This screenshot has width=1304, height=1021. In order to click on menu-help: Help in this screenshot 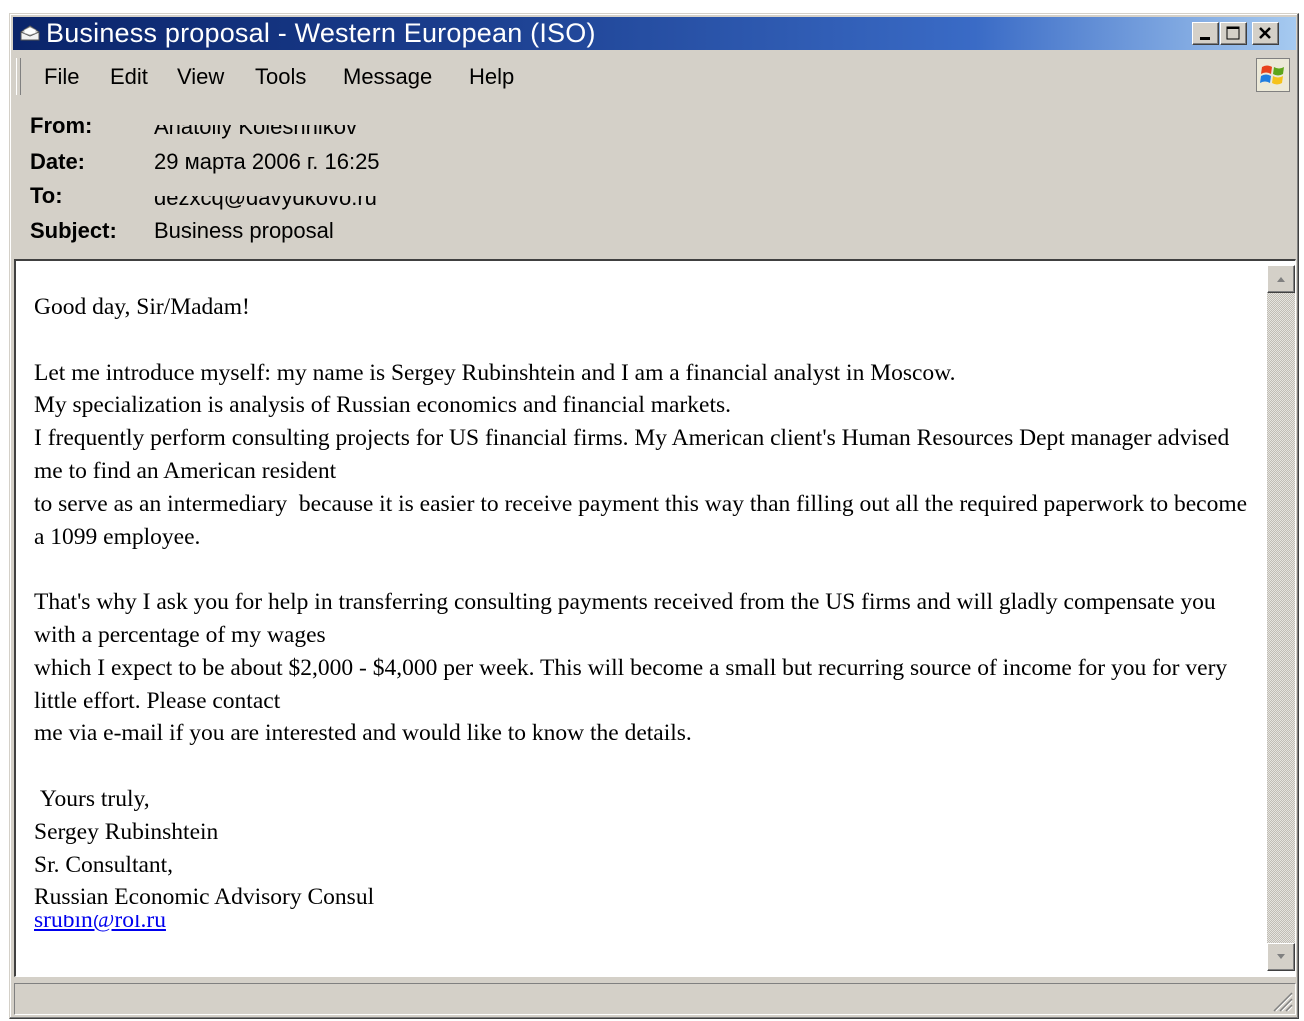, I will do `click(491, 77)`.